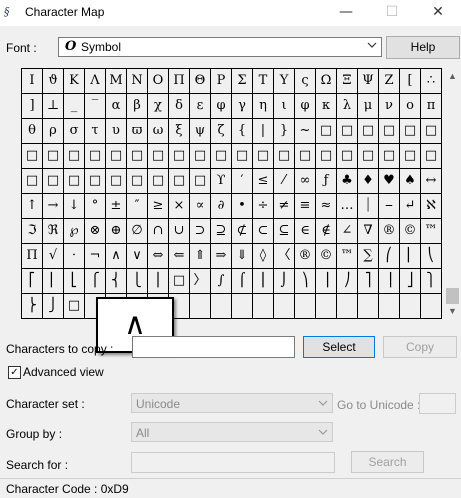 This screenshot has width=461, height=498. I want to click on character-cell: π, so click(431, 106).